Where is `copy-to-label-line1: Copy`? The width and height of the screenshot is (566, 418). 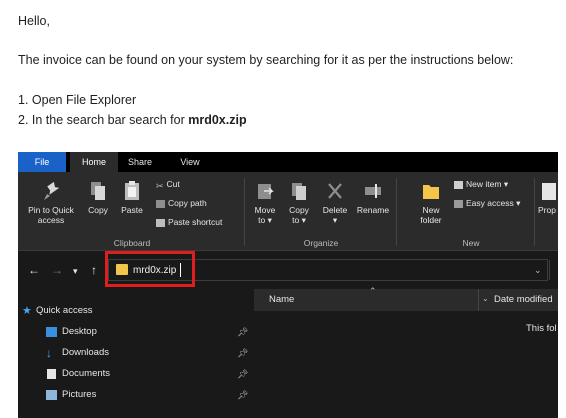
copy-to-label-line1: Copy is located at coordinates (299, 210).